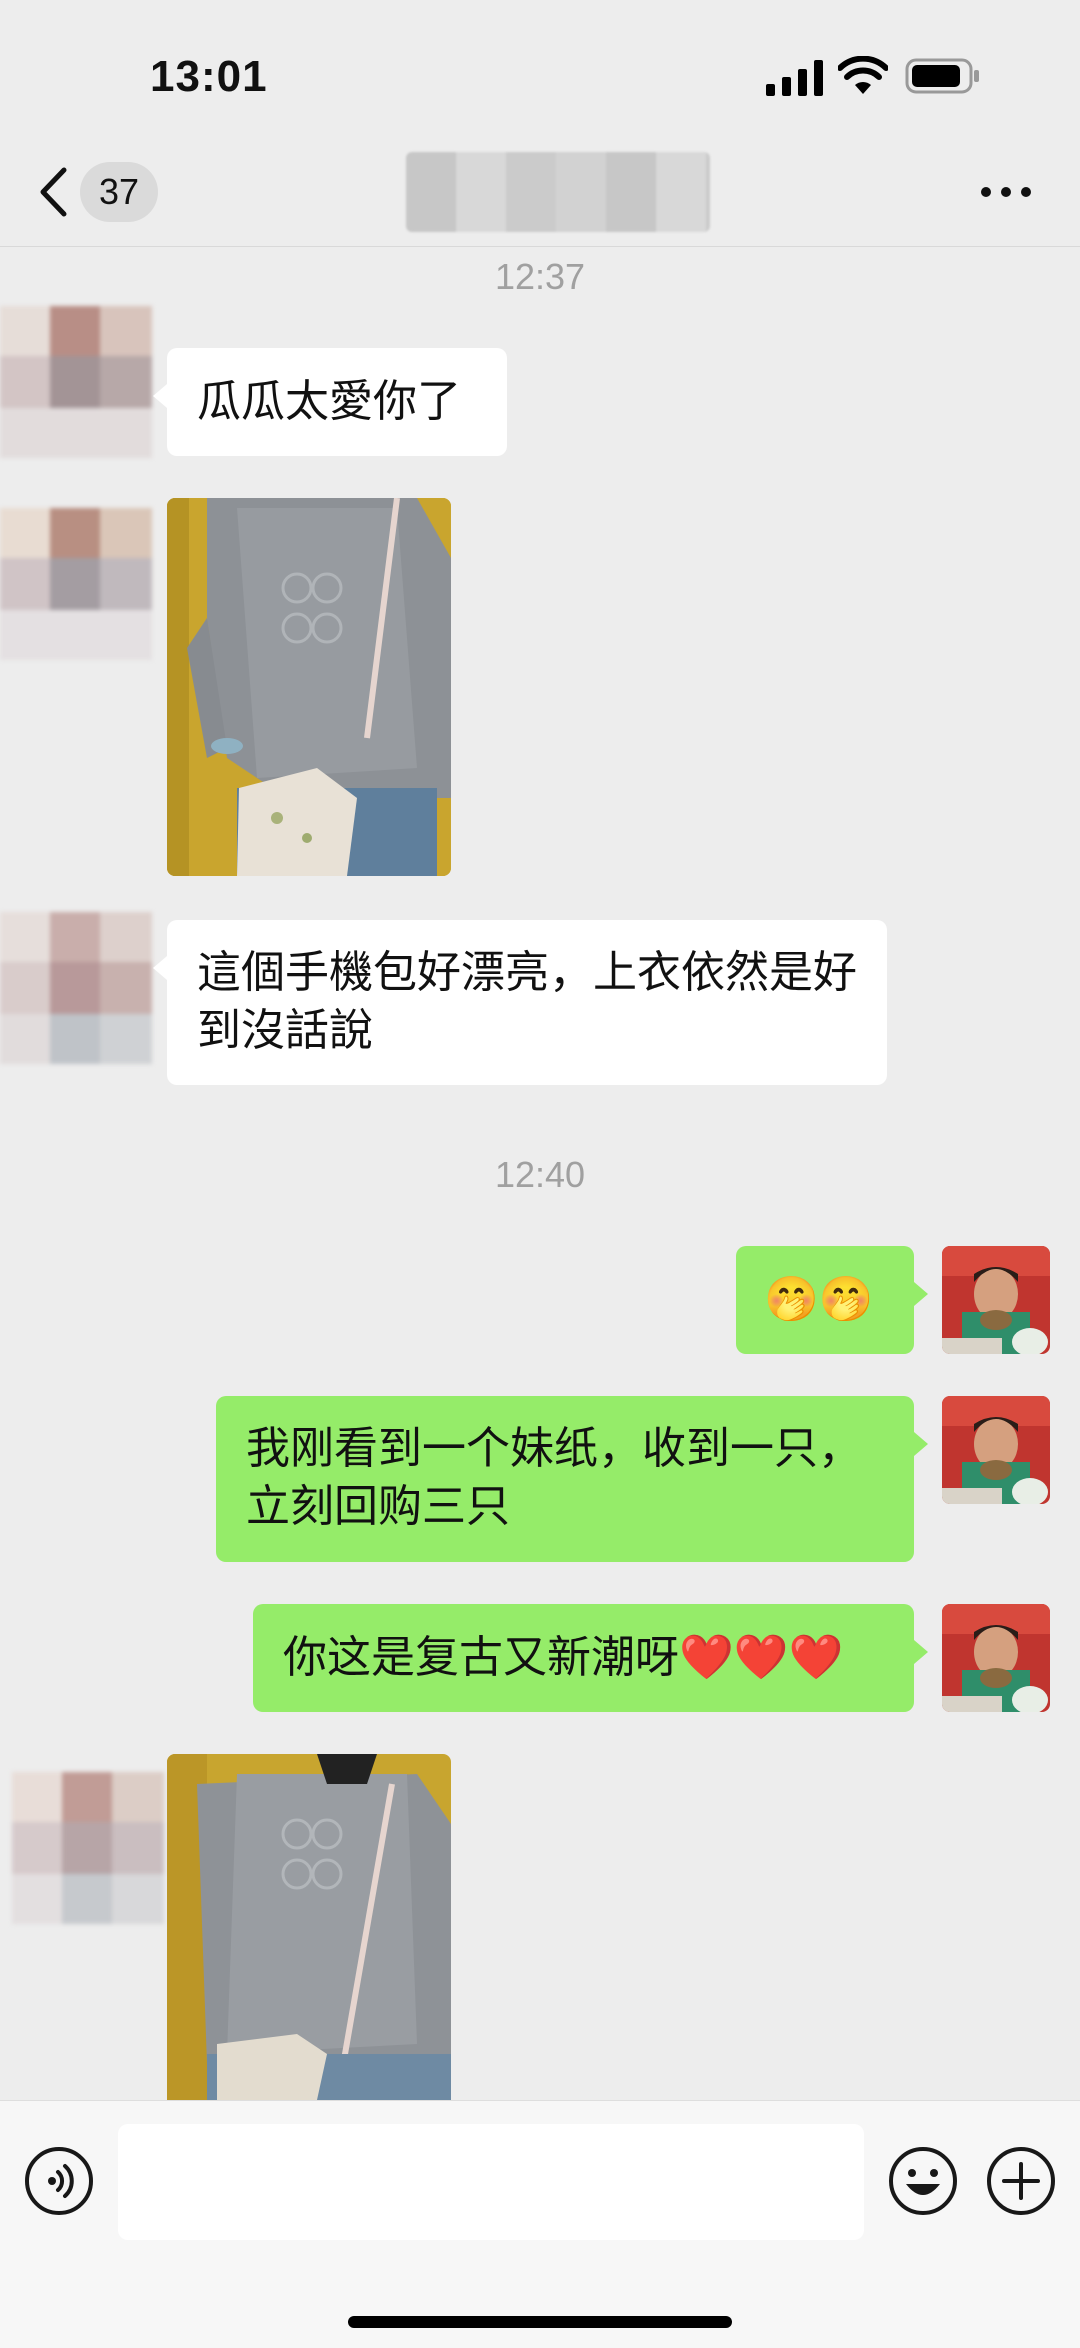 The width and height of the screenshot is (1080, 2348). Describe the element at coordinates (563, 1657) in the screenshot. I see `message-text: 你这是复古又新潮呀❤️❤️❤️` at that location.